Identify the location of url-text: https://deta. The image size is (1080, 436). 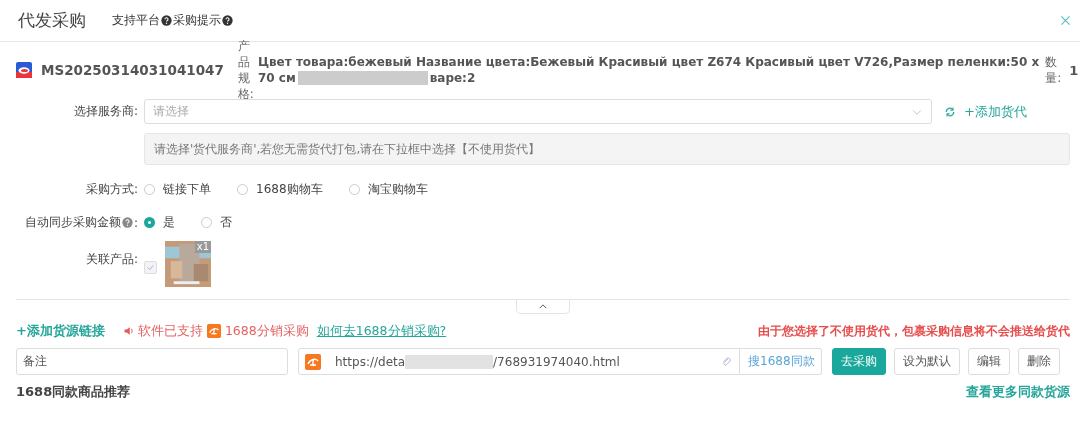
(370, 361).